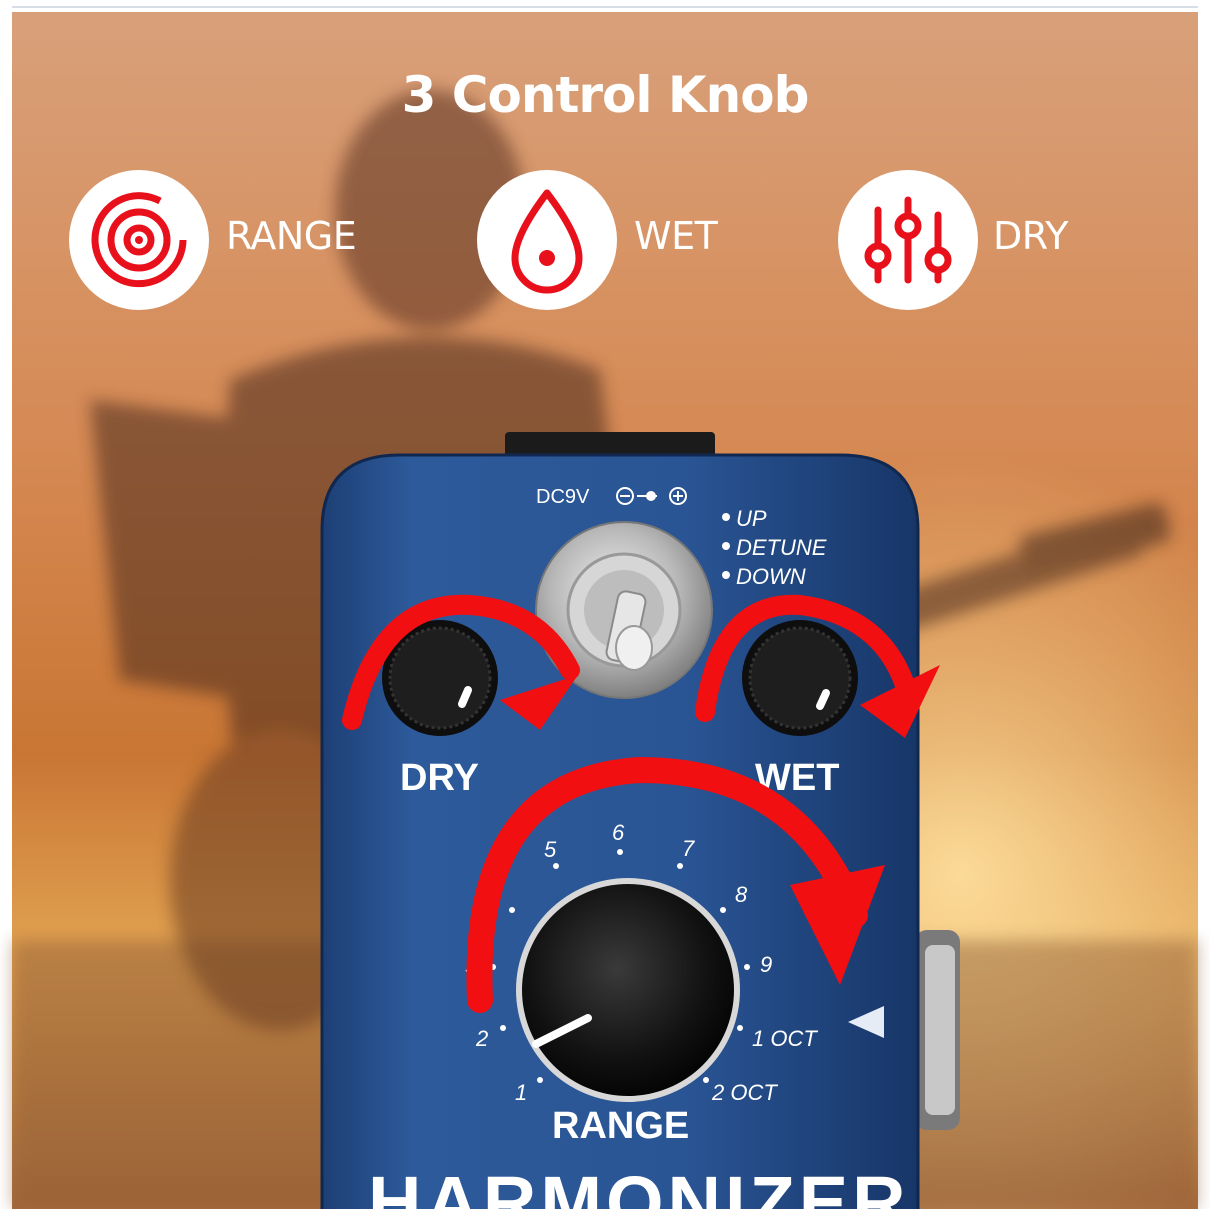  I want to click on feature-label-wet: WET, so click(676, 236).